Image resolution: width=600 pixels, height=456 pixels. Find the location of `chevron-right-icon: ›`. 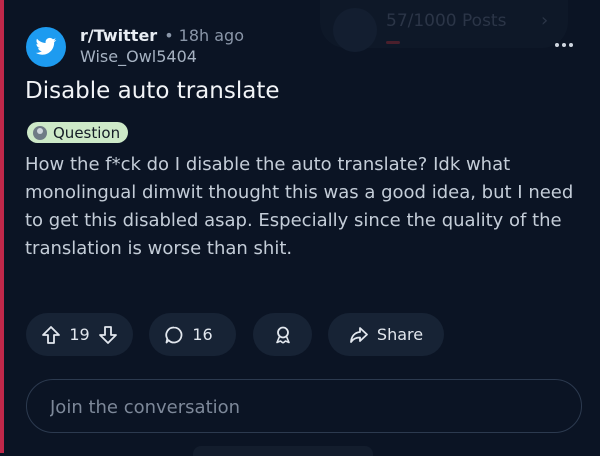

chevron-right-icon: › is located at coordinates (545, 20).